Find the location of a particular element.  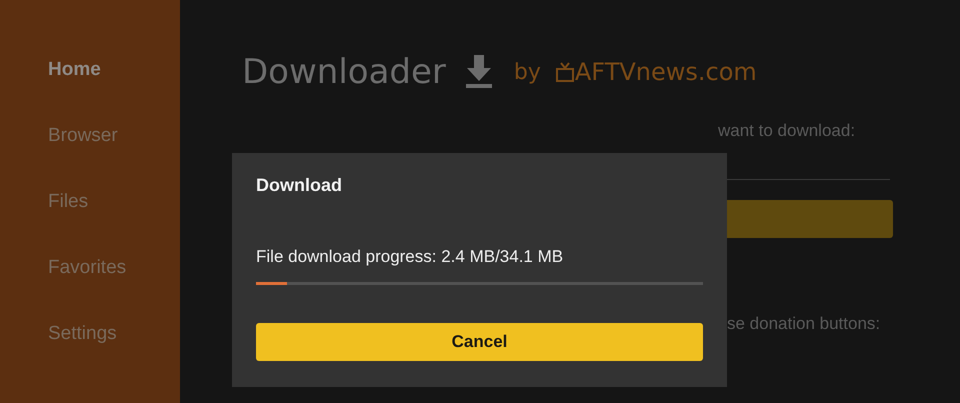

download-icon is located at coordinates (479, 72).